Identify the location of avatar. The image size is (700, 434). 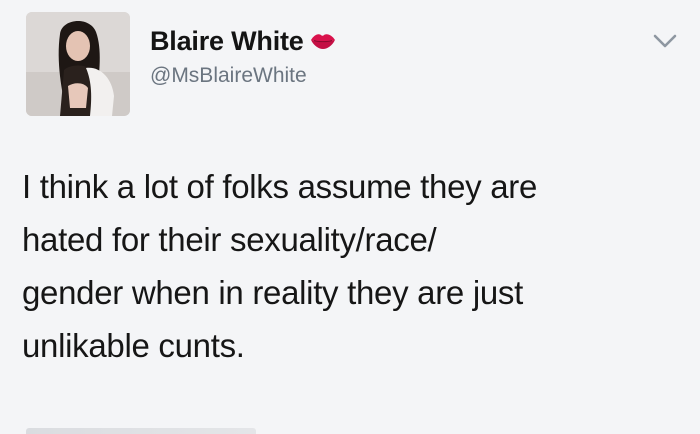
(78, 64).